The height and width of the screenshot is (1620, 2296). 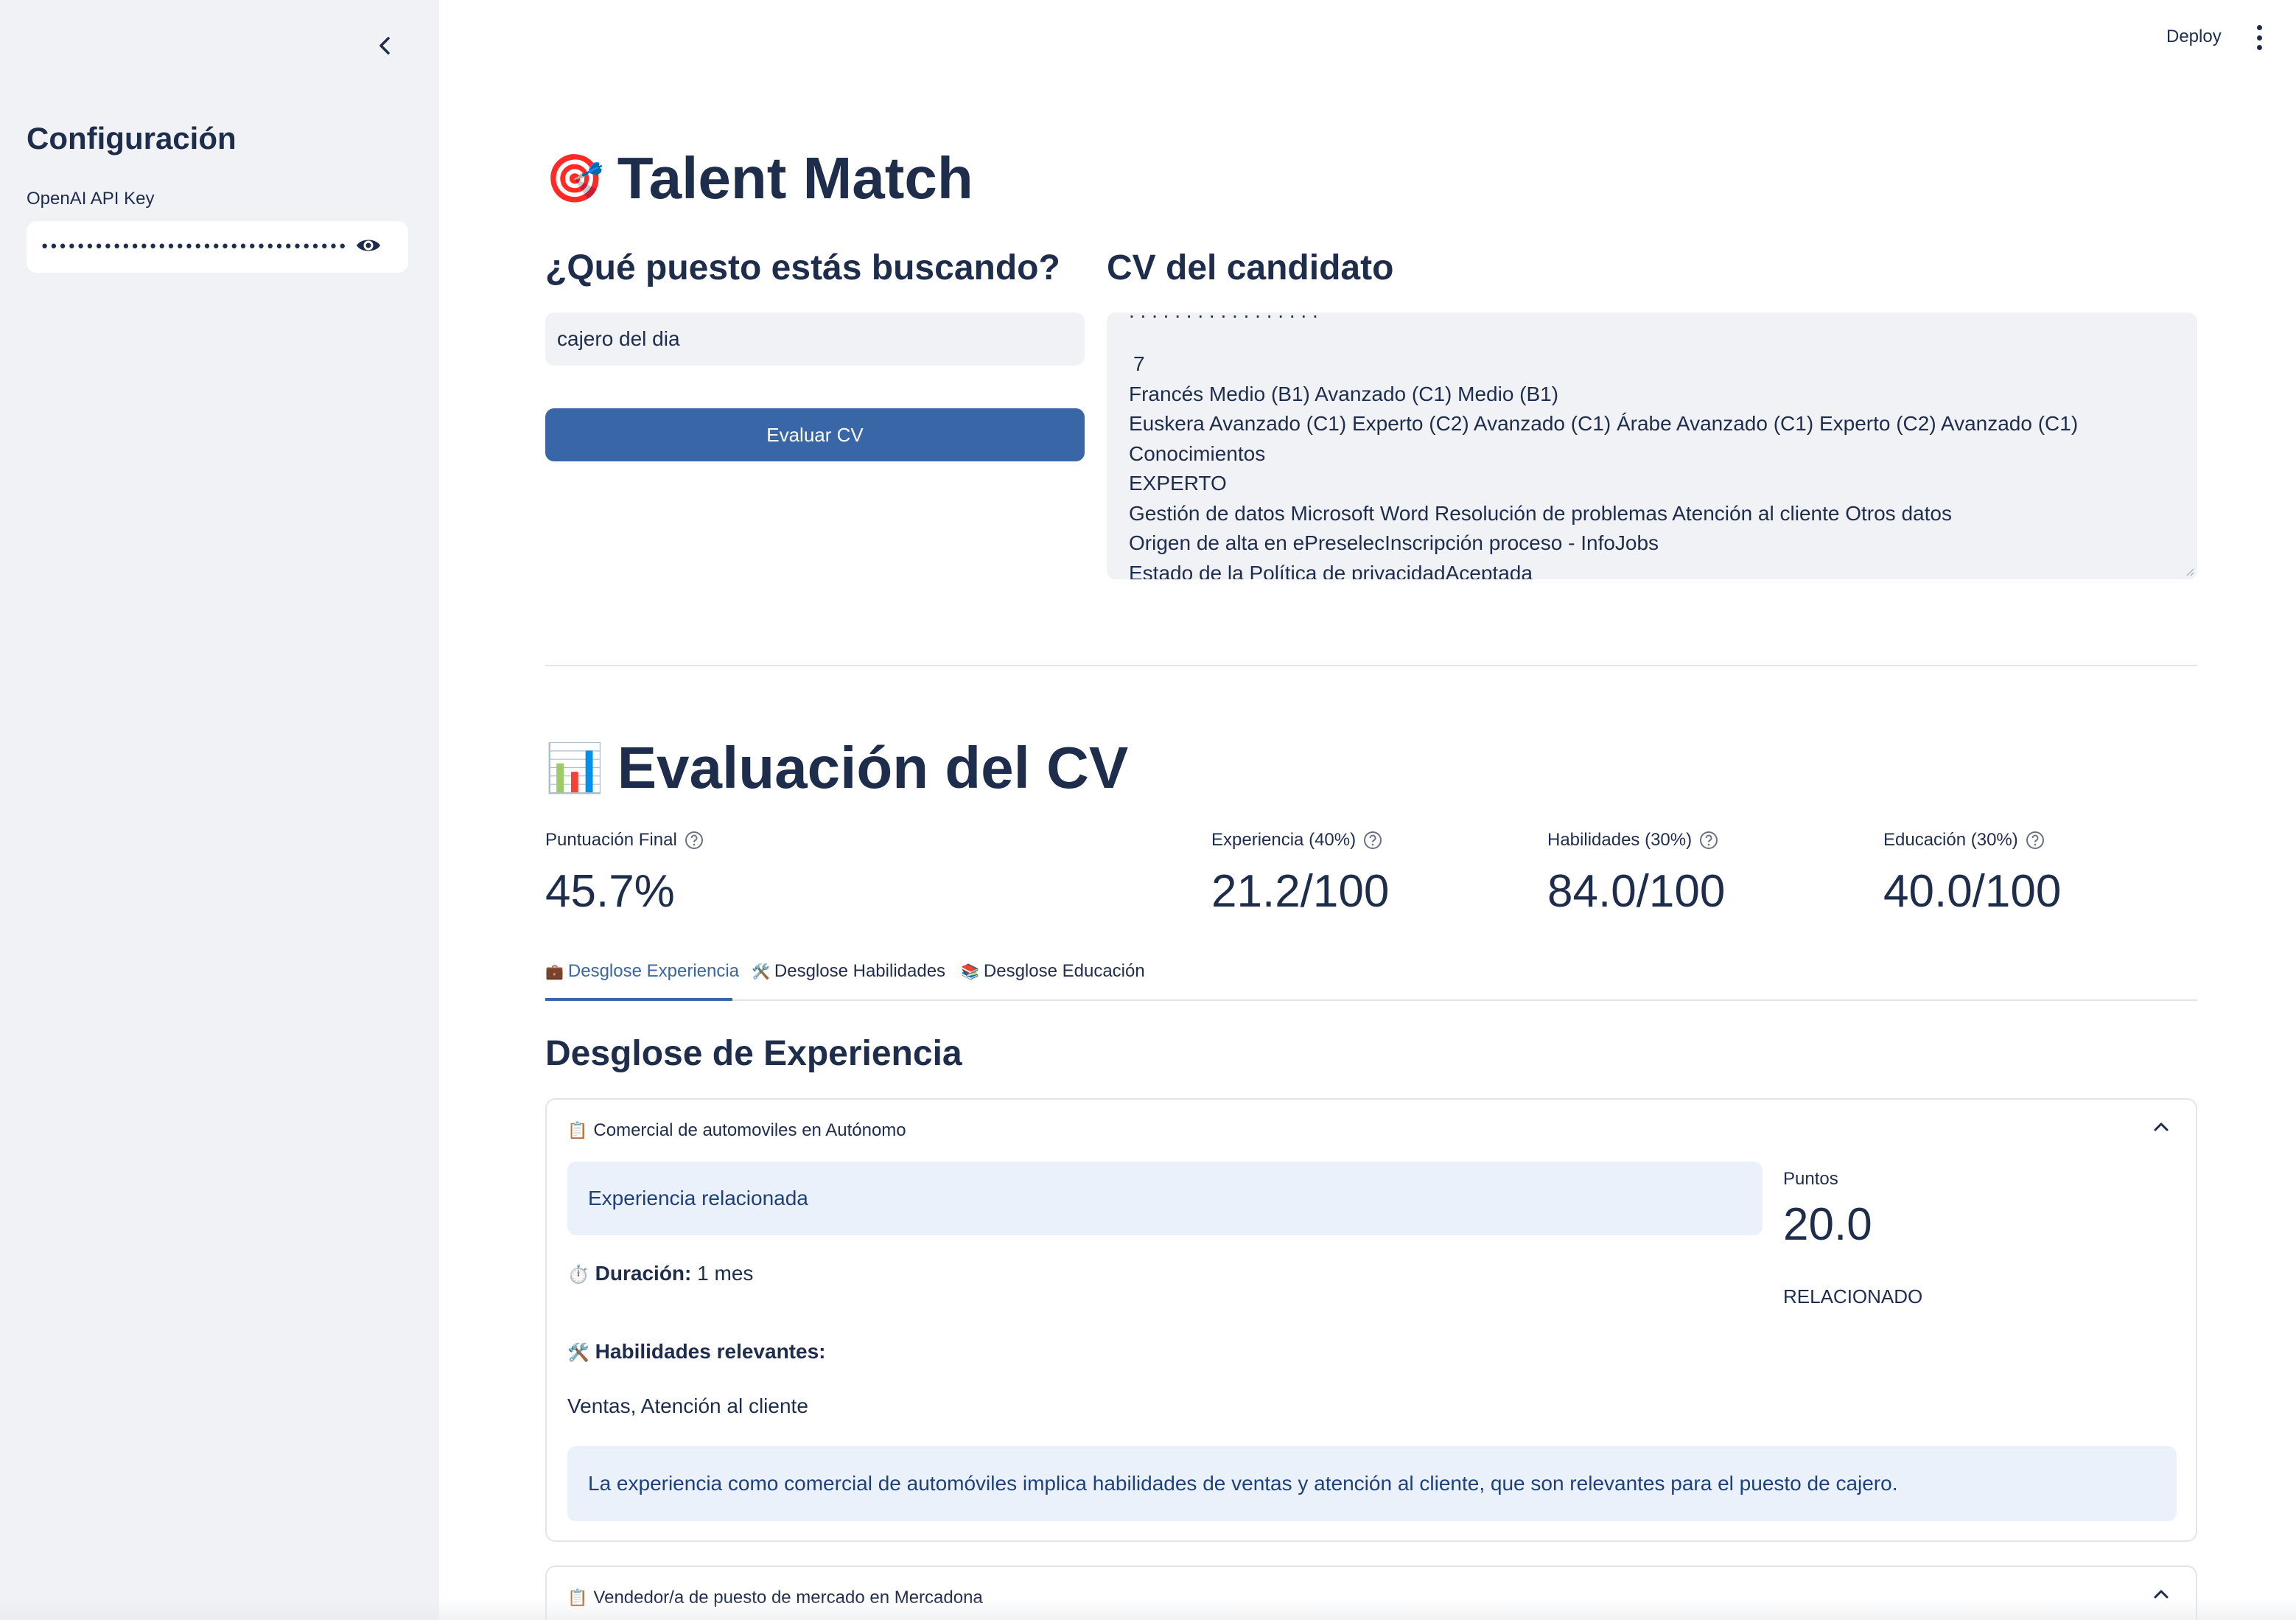 What do you see at coordinates (1620, 840) in the screenshot?
I see `metric-label: Habilidades (30%)` at bounding box center [1620, 840].